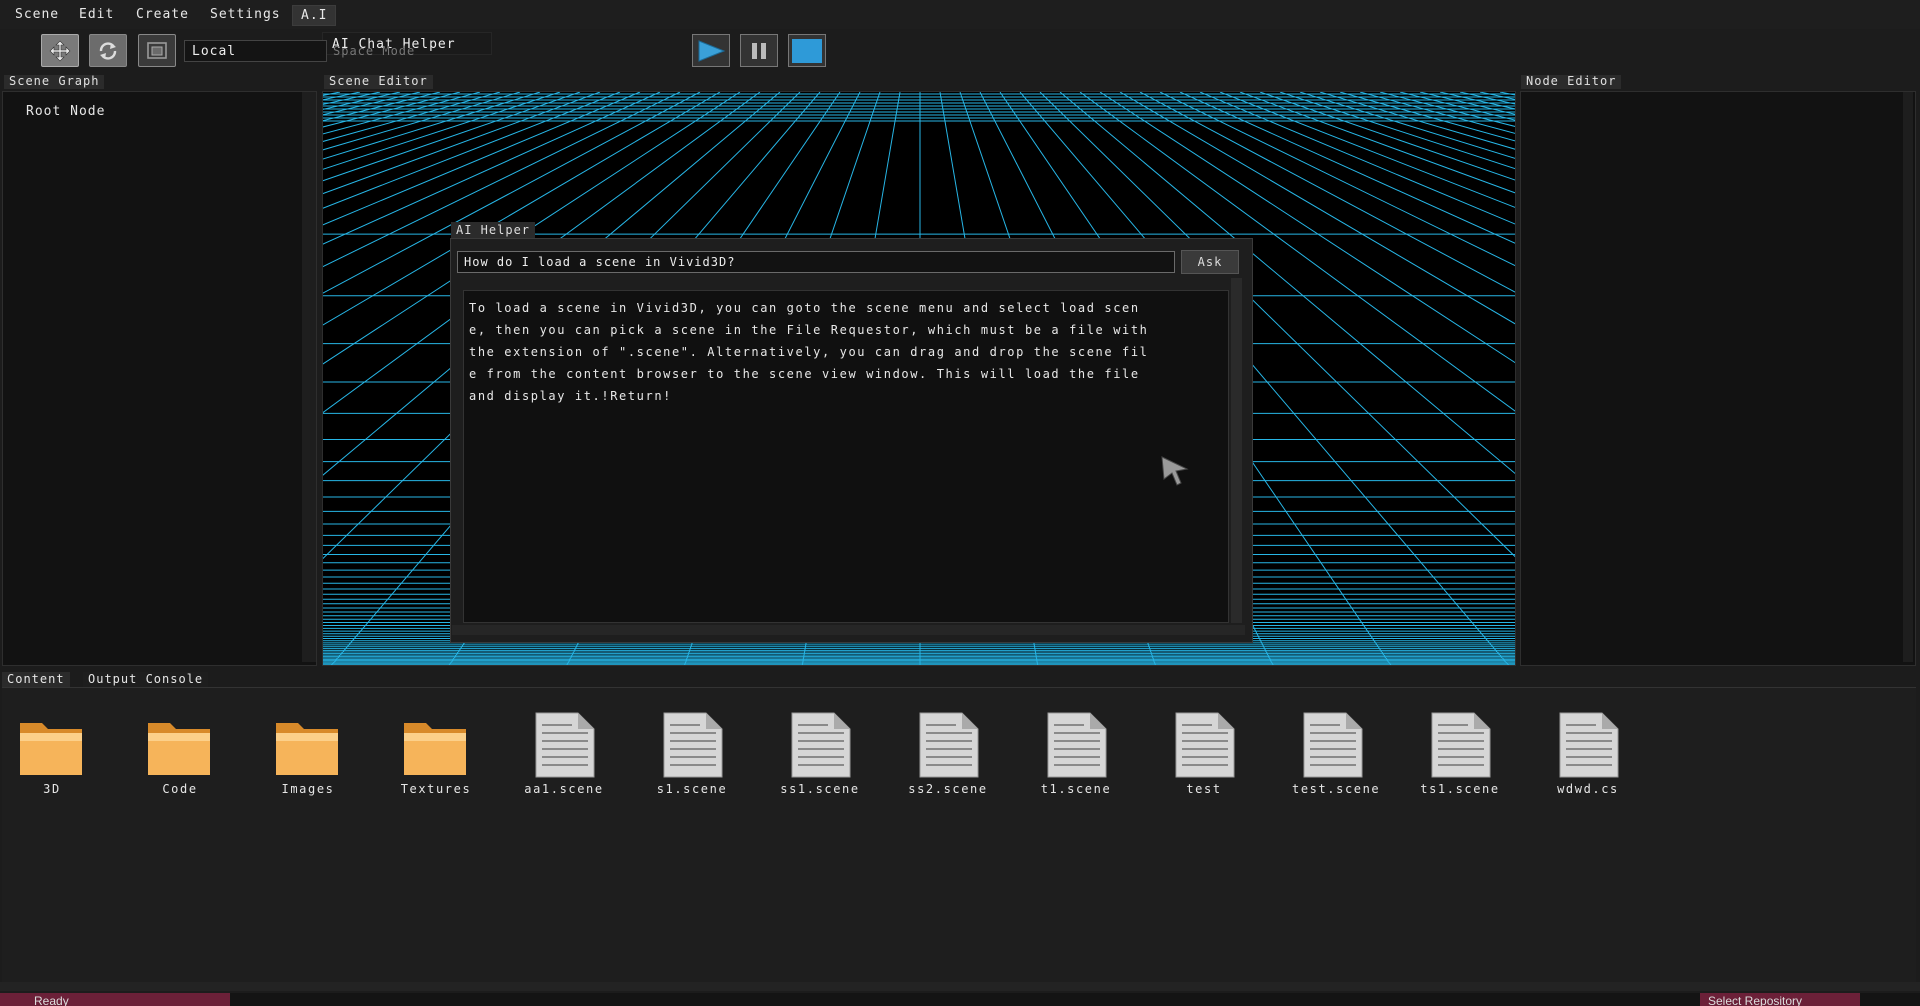 The width and height of the screenshot is (1920, 1006). What do you see at coordinates (308, 789) in the screenshot?
I see `file-label: Images` at bounding box center [308, 789].